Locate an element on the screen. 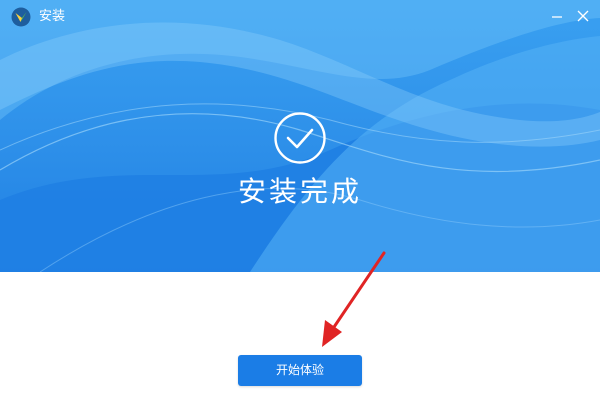 This screenshot has height=414, width=600. title-bar: 安装 is located at coordinates (300, 17).